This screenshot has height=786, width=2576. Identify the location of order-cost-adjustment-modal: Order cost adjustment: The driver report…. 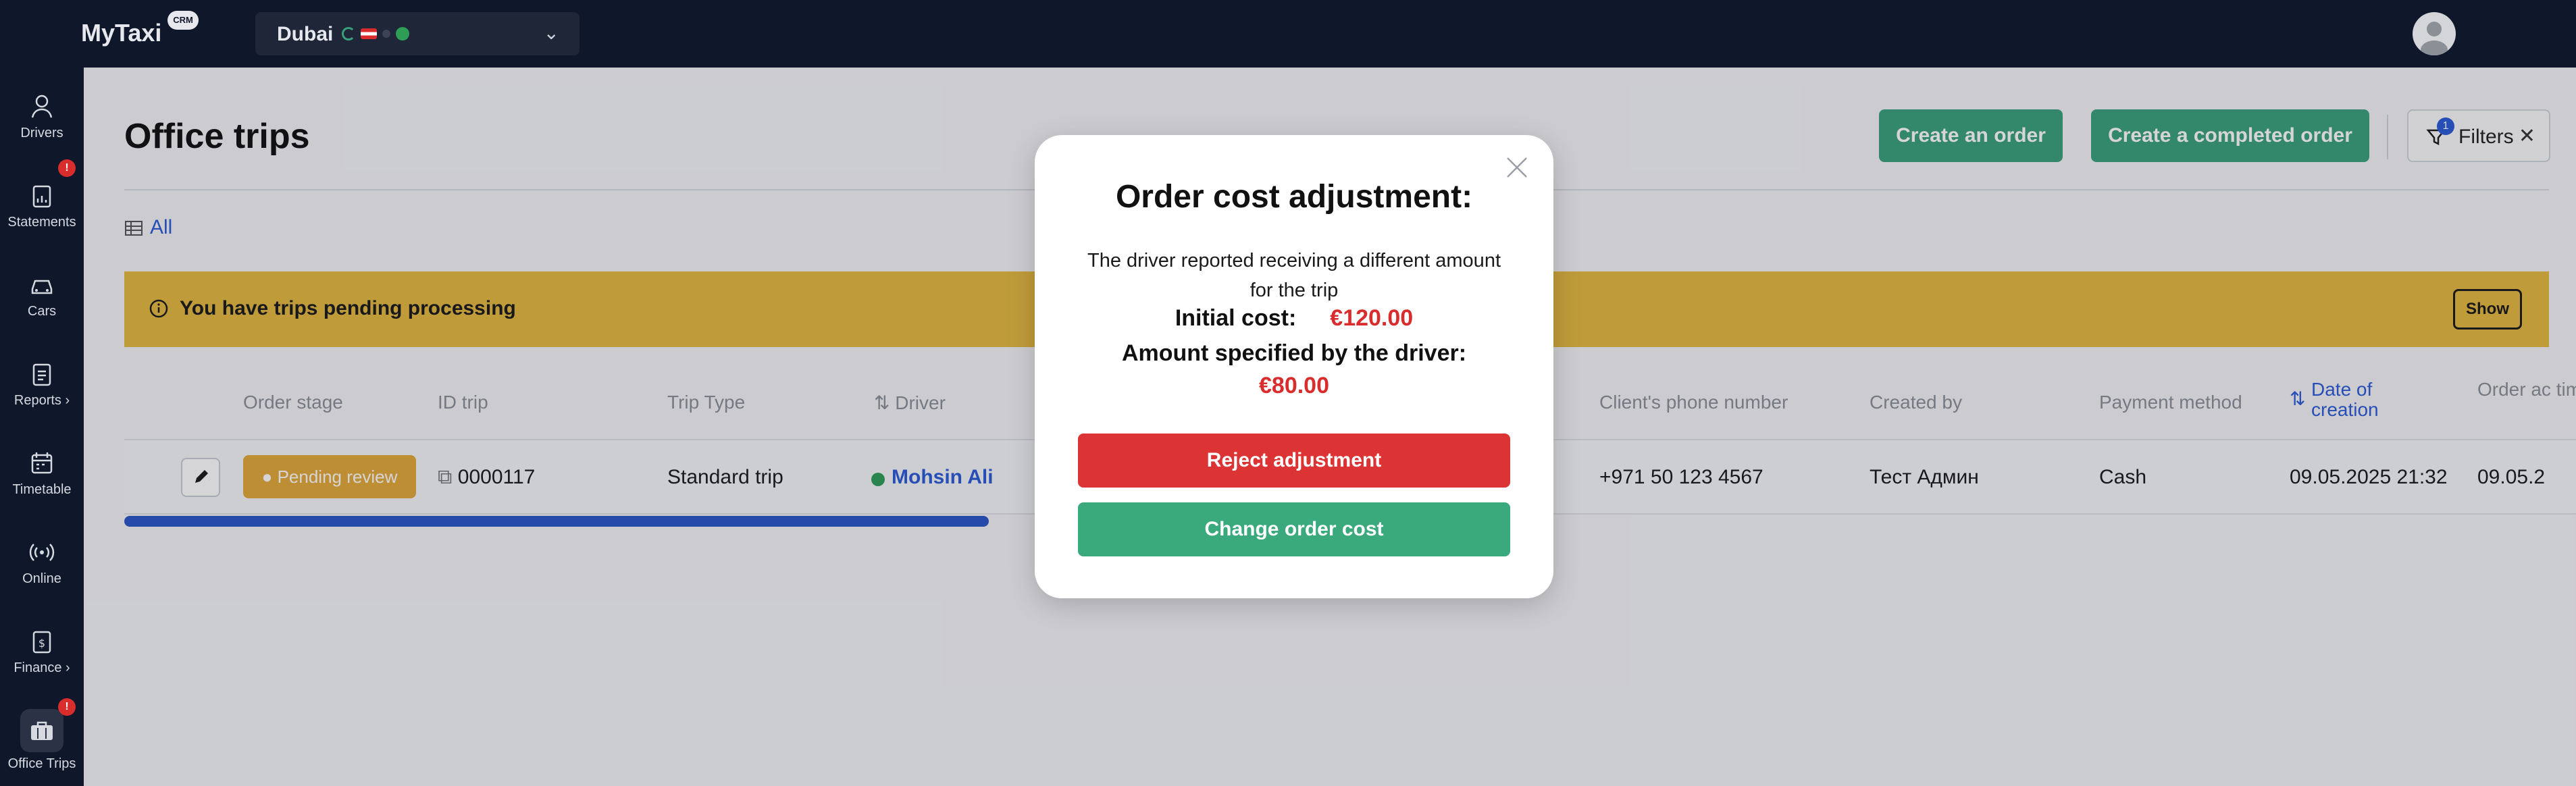
(1294, 367).